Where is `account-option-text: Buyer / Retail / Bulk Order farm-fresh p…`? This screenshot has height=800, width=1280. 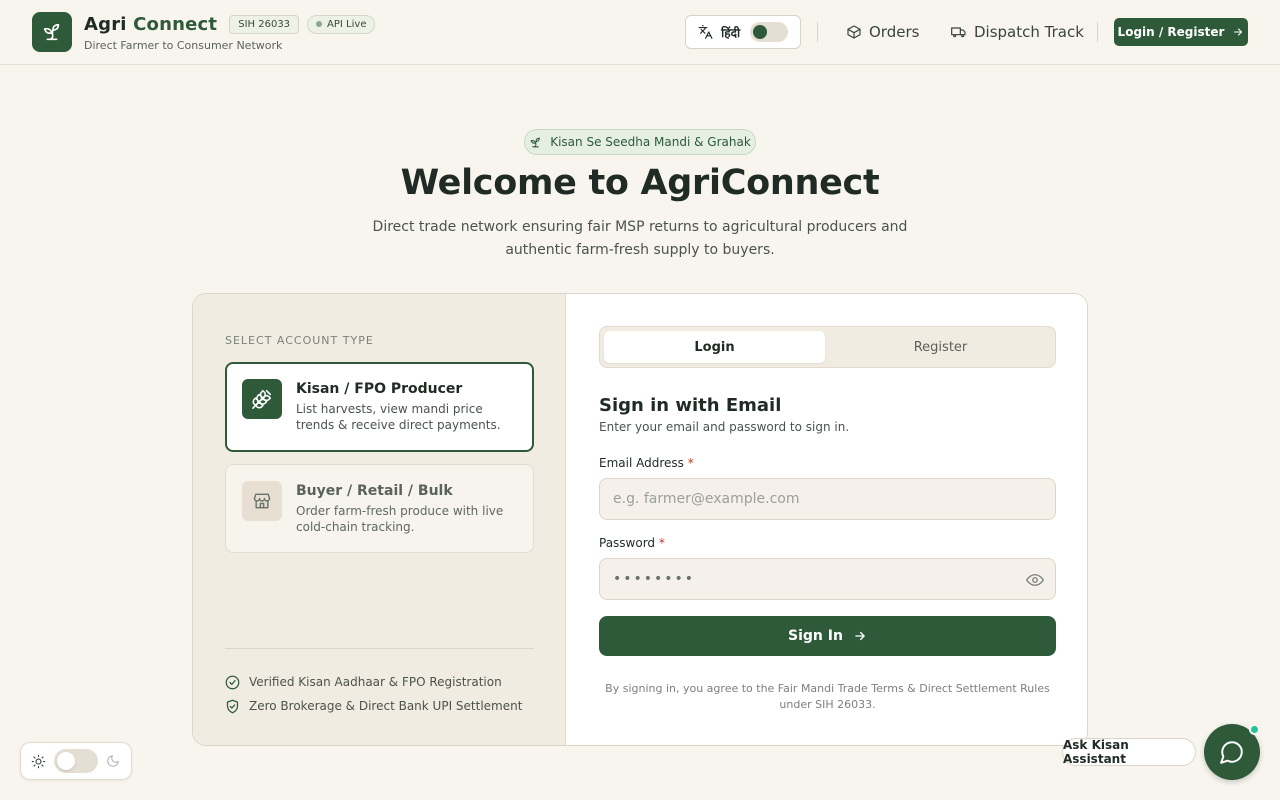 account-option-text: Buyer / Retail / Bulk Order farm-fresh p… is located at coordinates (403, 508).